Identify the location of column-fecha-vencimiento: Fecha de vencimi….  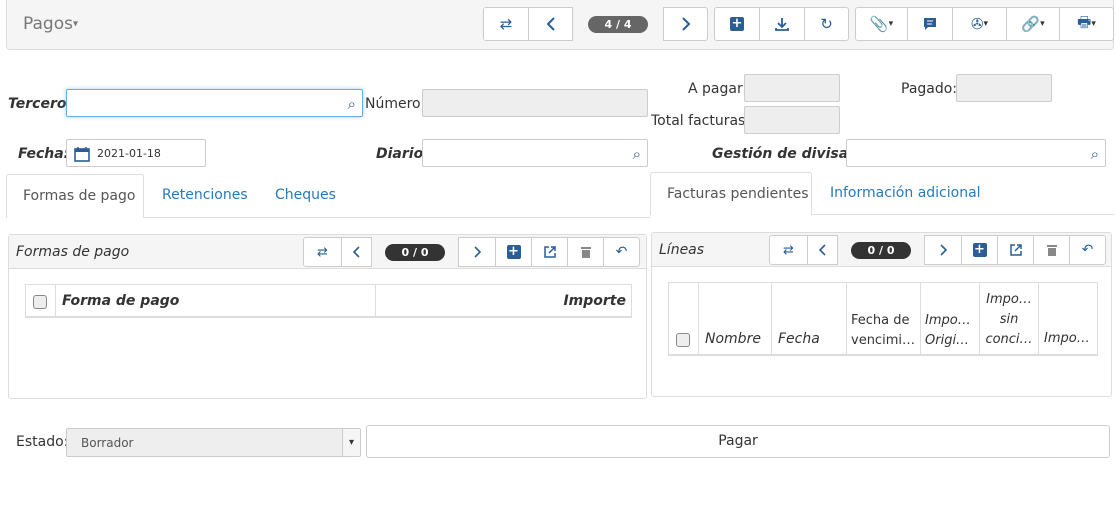
(885, 331).